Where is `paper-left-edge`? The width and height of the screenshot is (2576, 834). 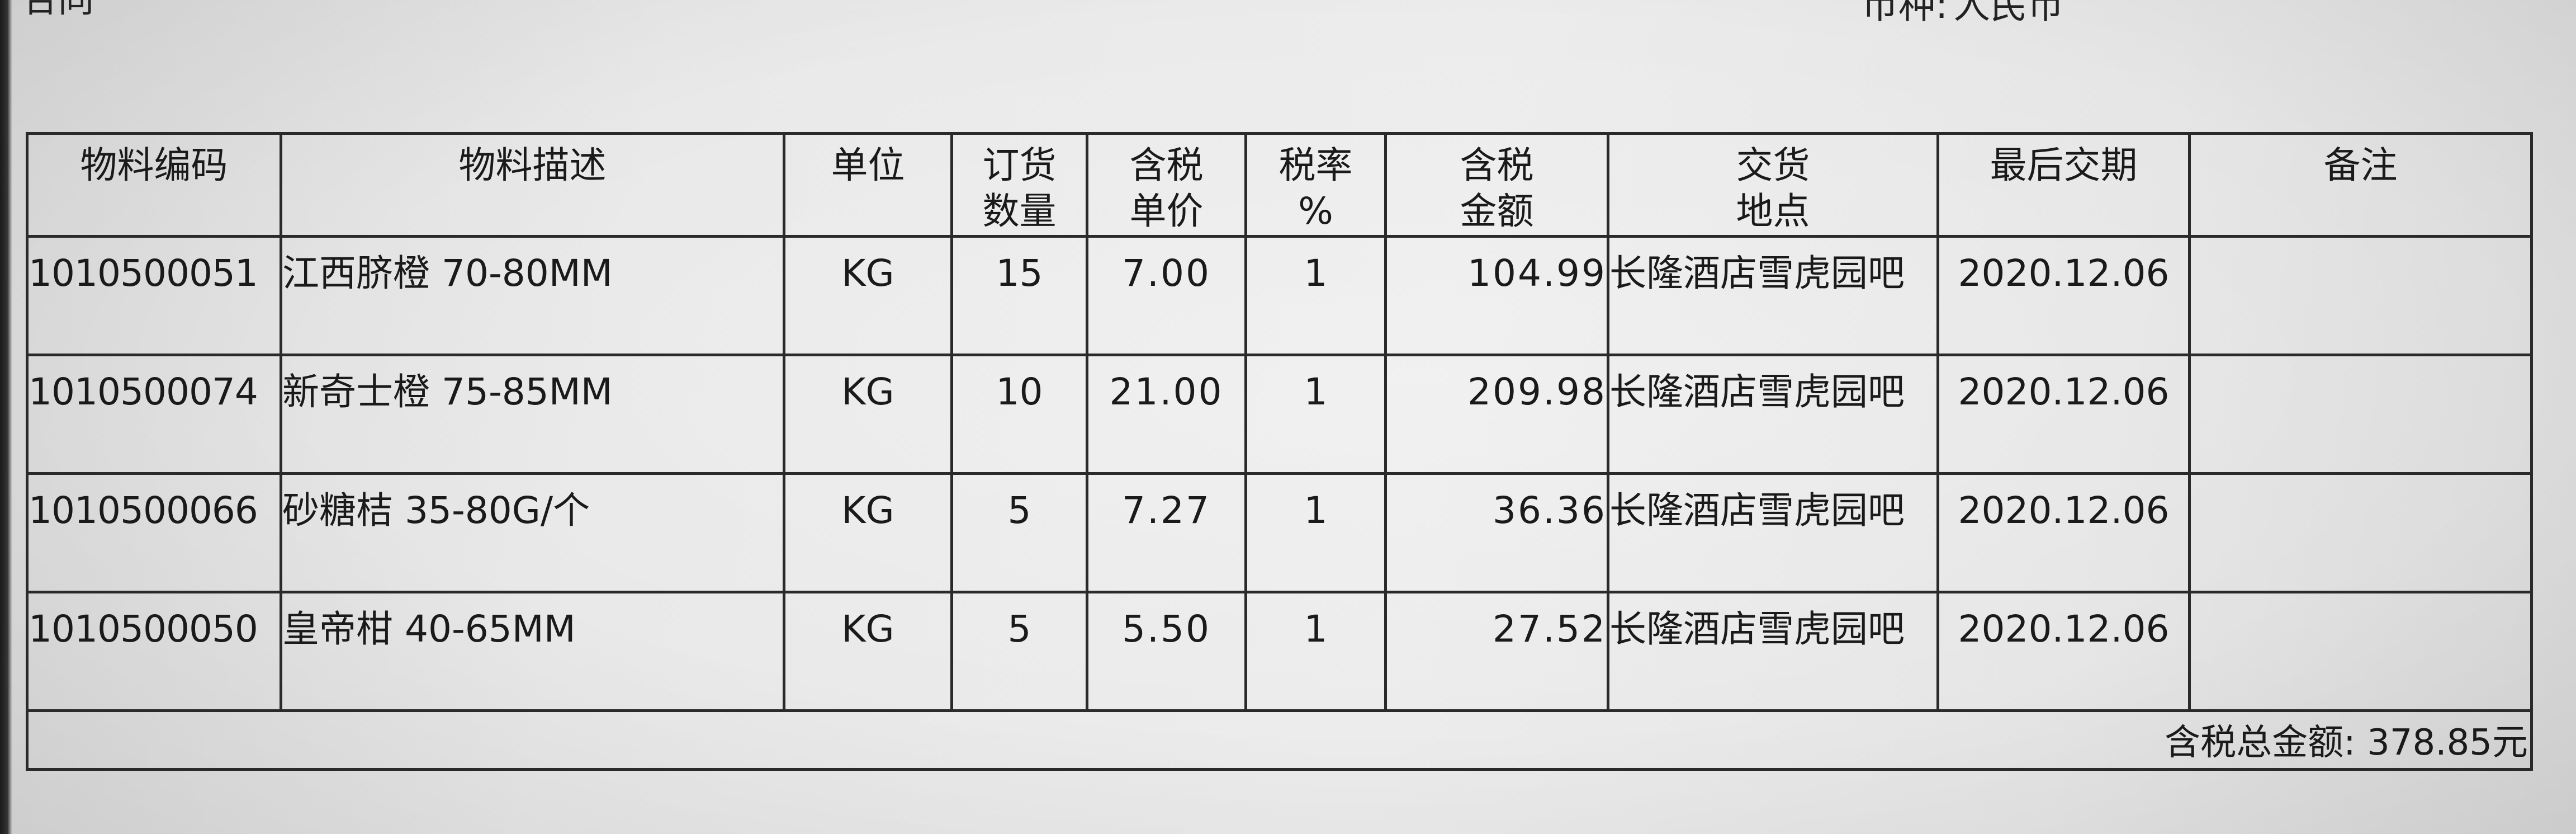
paper-left-edge is located at coordinates (6, 417).